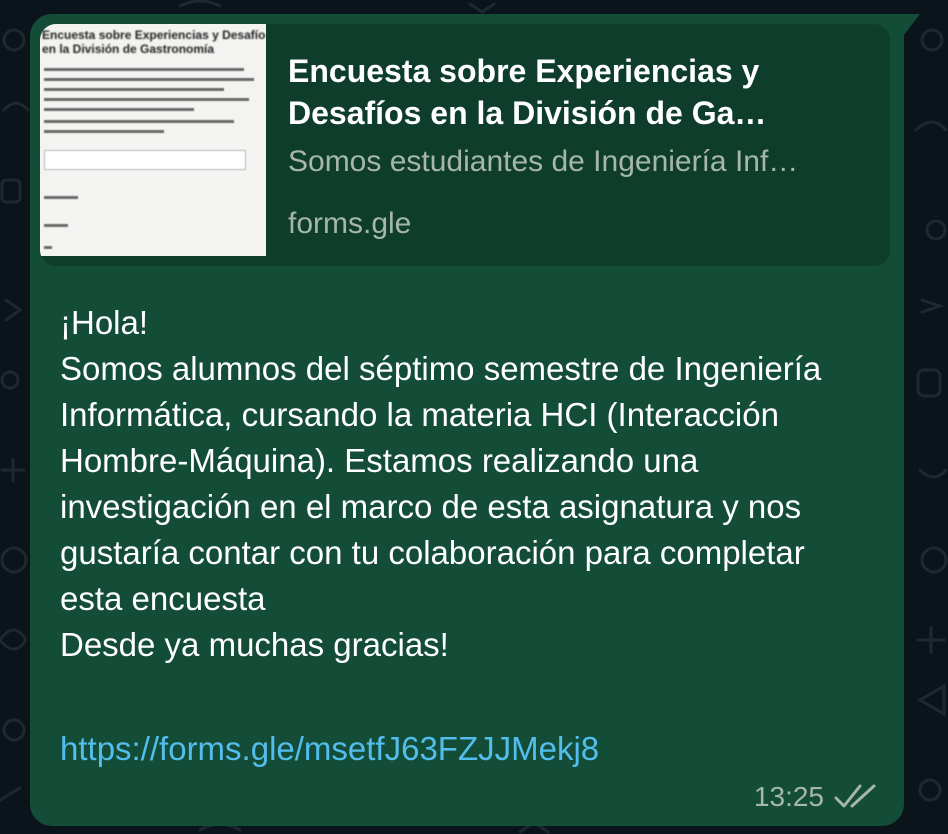 This screenshot has height=834, width=948. What do you see at coordinates (329, 749) in the screenshot?
I see `message-link: https://forms.gle/msetfJ63FZJJMekj8` at bounding box center [329, 749].